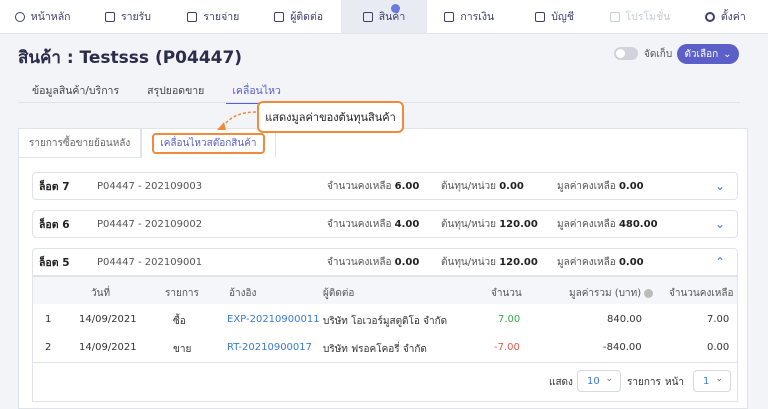 The image size is (768, 409). What do you see at coordinates (298, 16) in the screenshot?
I see `nav-item-contact: ผู้ติดต่อ` at bounding box center [298, 16].